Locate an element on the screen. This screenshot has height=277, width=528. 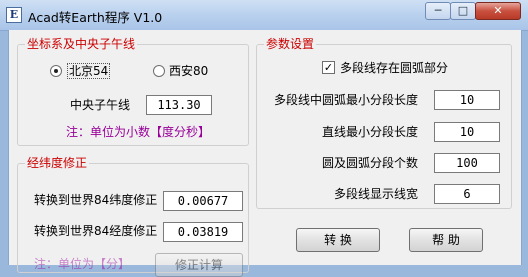
meridian-label: 中央子午线 is located at coordinates (100, 105).